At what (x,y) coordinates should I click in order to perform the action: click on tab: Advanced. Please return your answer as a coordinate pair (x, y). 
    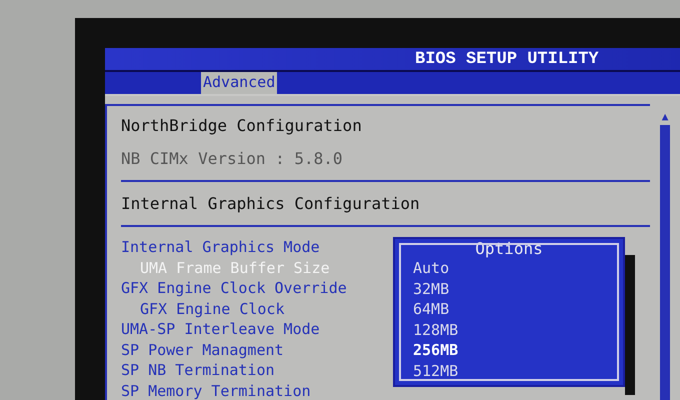
    Looking at the image, I should click on (239, 83).